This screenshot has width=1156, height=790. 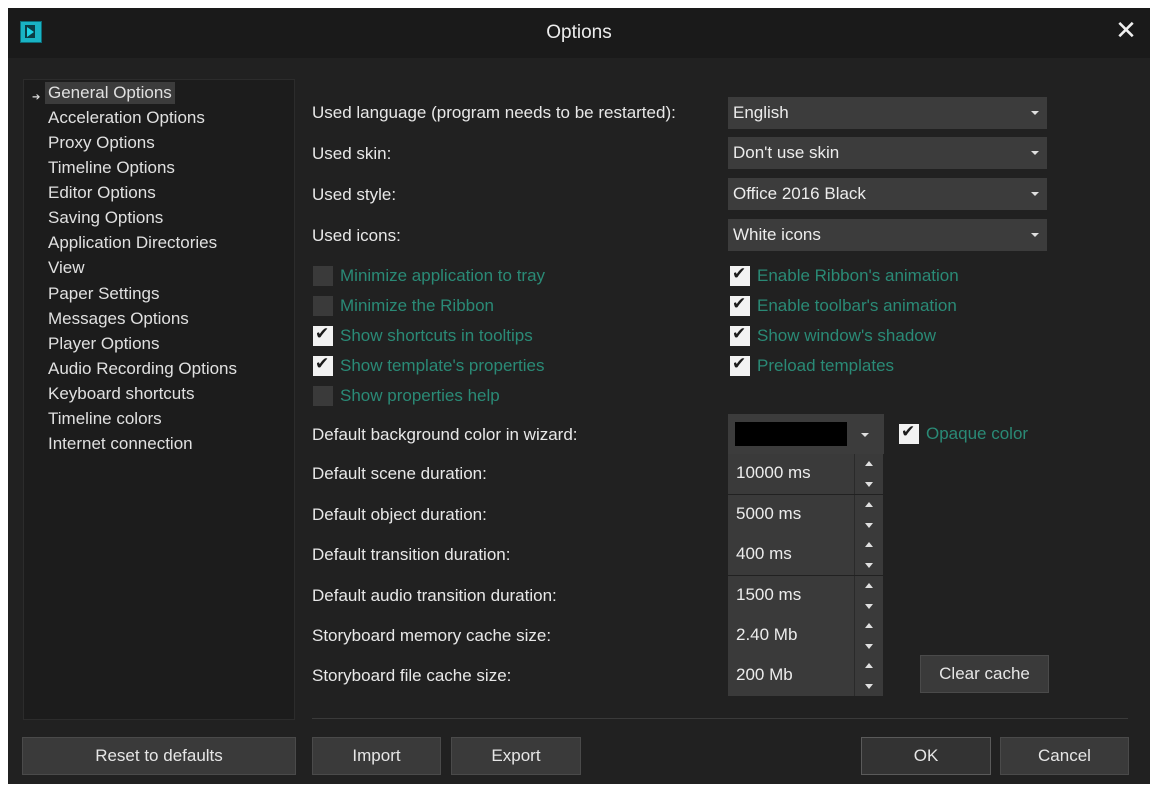 I want to click on scene-duration-spinner: 10000 ms, so click(x=805, y=474).